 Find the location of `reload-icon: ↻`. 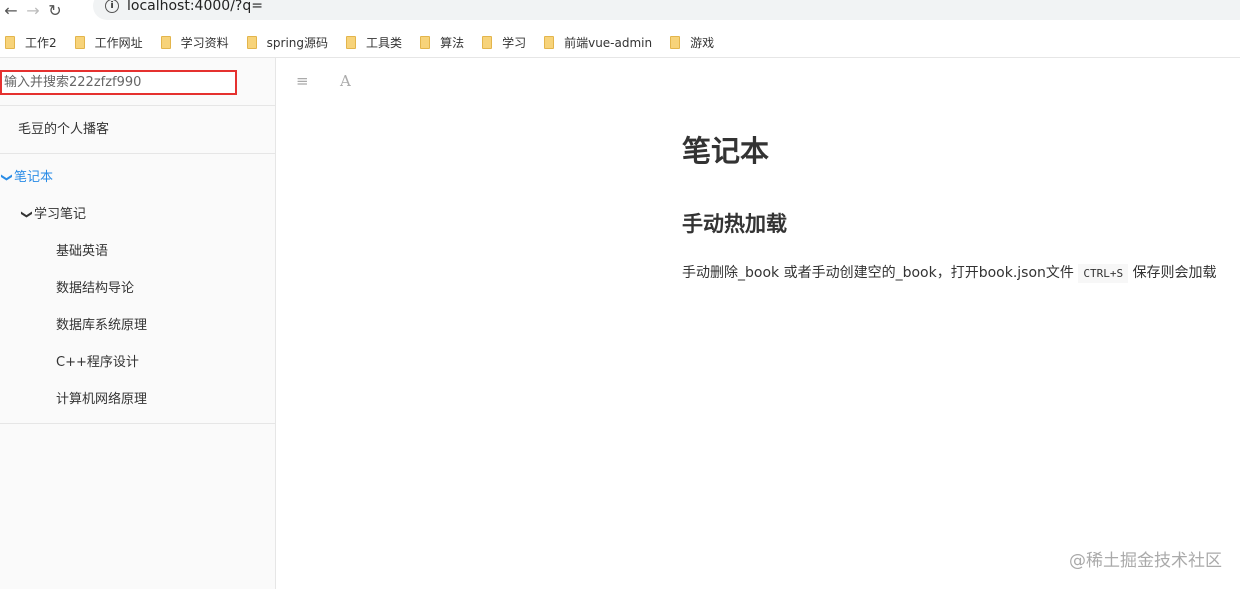

reload-icon: ↻ is located at coordinates (55, 10).